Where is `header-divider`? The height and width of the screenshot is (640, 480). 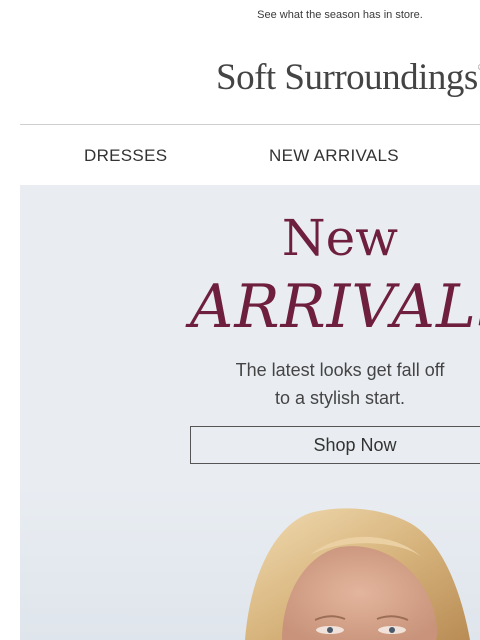 header-divider is located at coordinates (250, 124).